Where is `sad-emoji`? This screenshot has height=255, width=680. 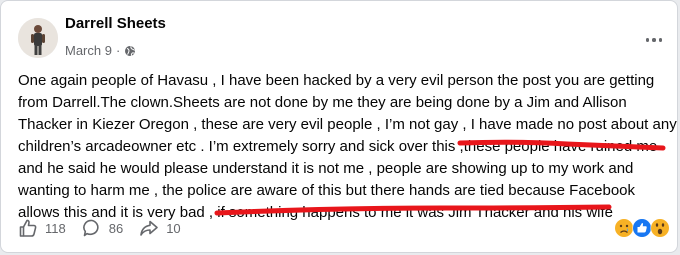
sad-emoji is located at coordinates (624, 228).